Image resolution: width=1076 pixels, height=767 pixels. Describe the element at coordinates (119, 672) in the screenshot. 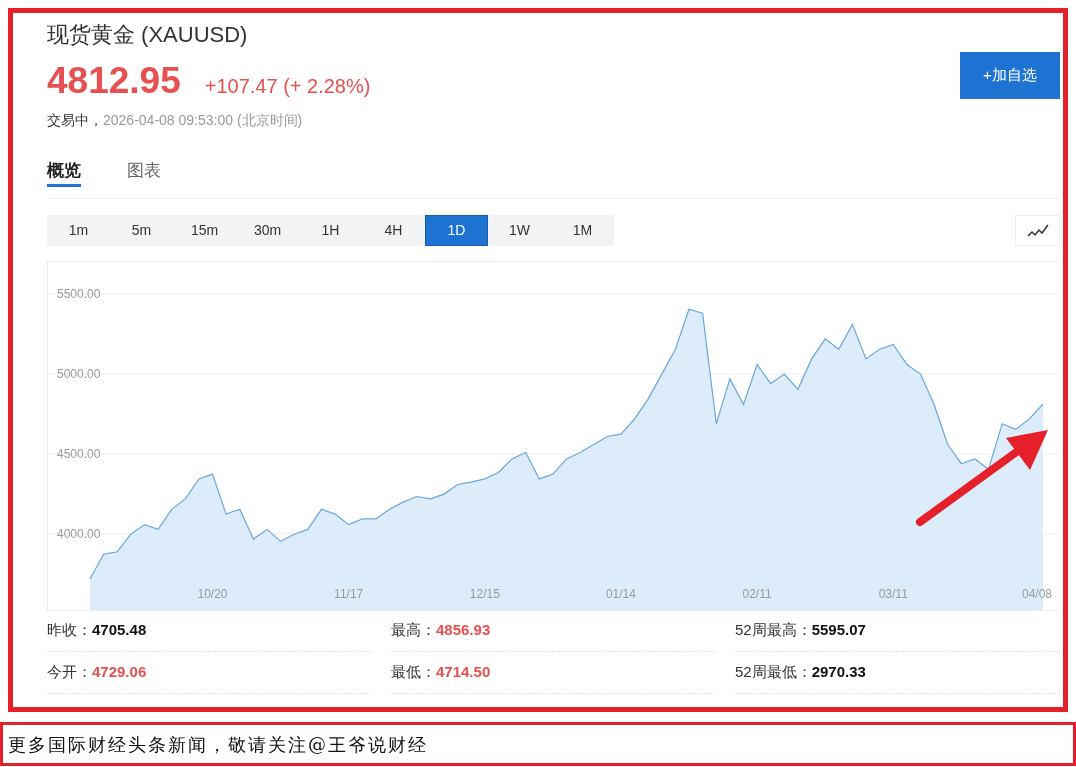

I see `stat-value: 4729.06` at that location.